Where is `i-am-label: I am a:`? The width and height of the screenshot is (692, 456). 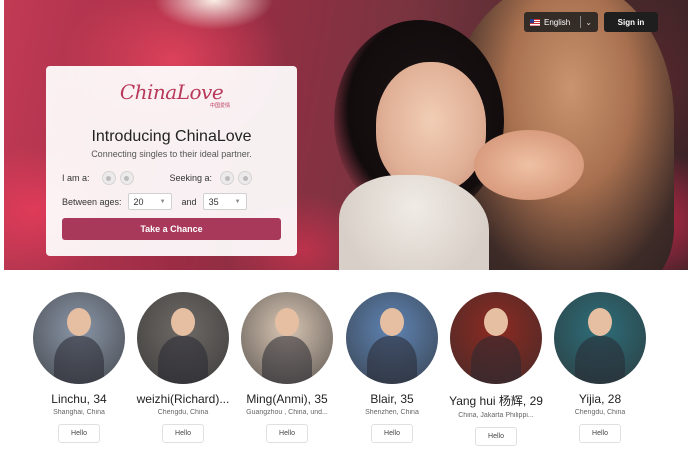
i-am-label: I am a: is located at coordinates (76, 178).